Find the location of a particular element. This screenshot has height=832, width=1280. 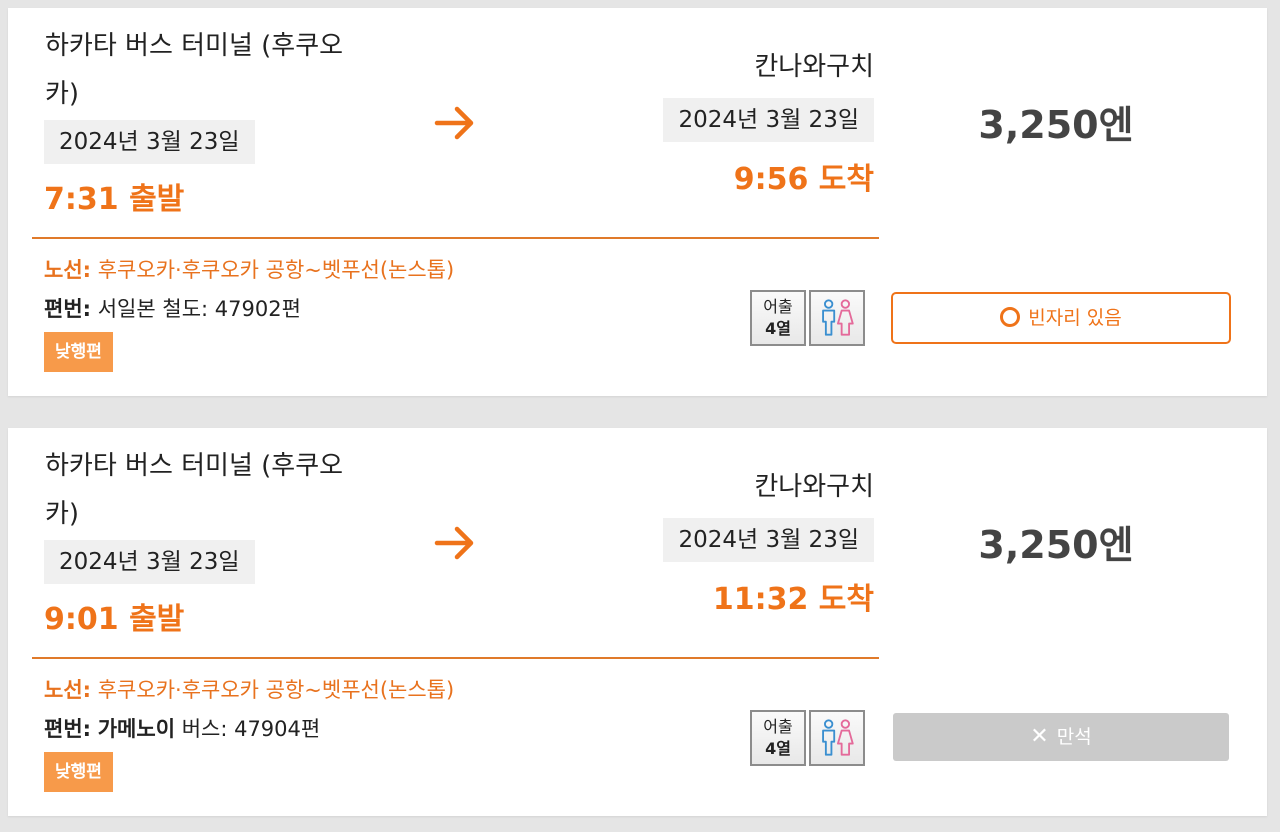

sold-out-button: ✕ 만석 is located at coordinates (1061, 737).